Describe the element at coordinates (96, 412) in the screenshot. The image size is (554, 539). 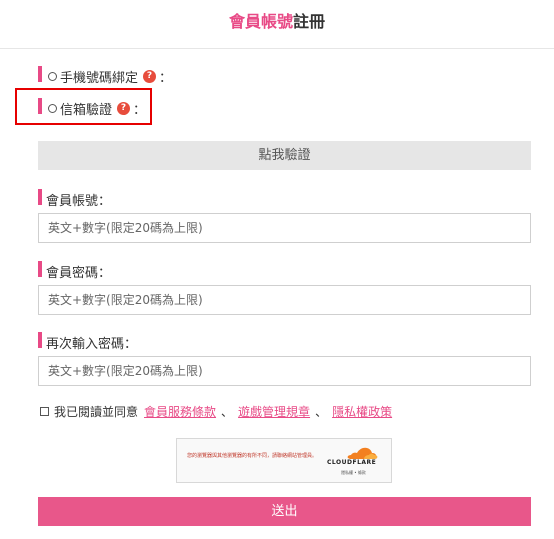
I see `agree-text: 我已閱讀並同意` at that location.